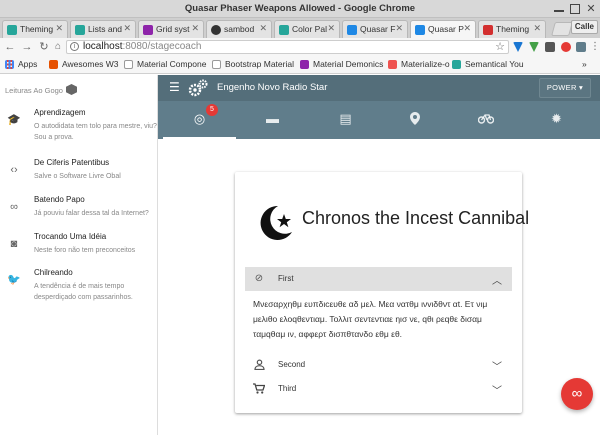  I want to click on drawer-header: Leituras Ao Gogo, so click(79, 91).